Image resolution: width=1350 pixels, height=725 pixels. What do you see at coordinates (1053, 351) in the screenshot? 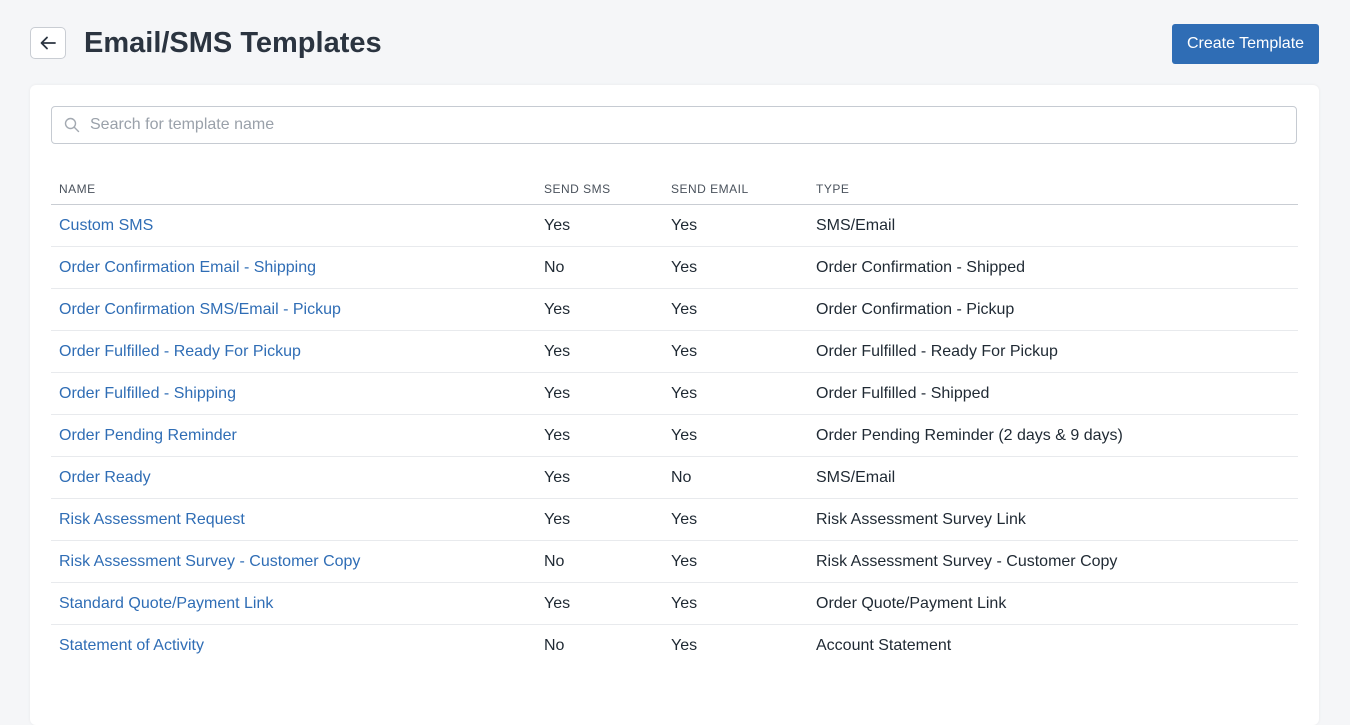
I see `cell-type: Order Fulfilled - Ready For Pickup` at bounding box center [1053, 351].